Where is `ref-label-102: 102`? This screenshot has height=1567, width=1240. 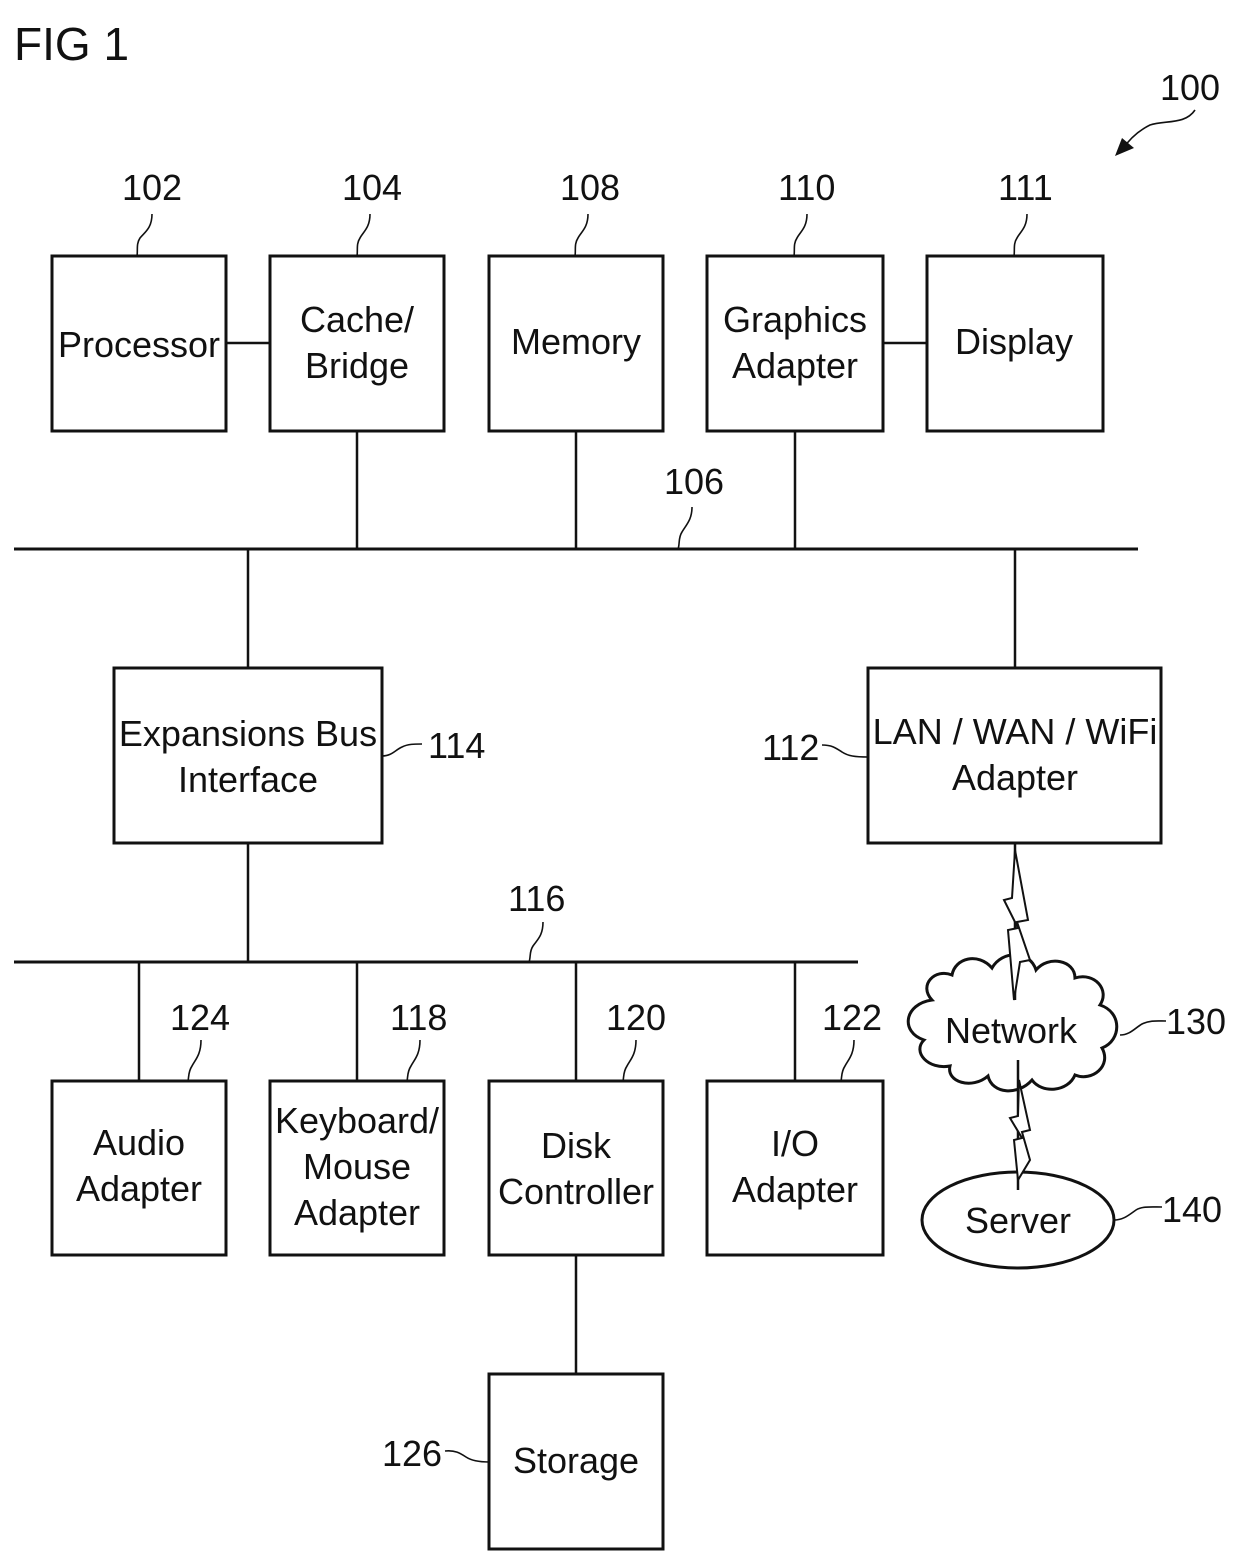 ref-label-102: 102 is located at coordinates (152, 187).